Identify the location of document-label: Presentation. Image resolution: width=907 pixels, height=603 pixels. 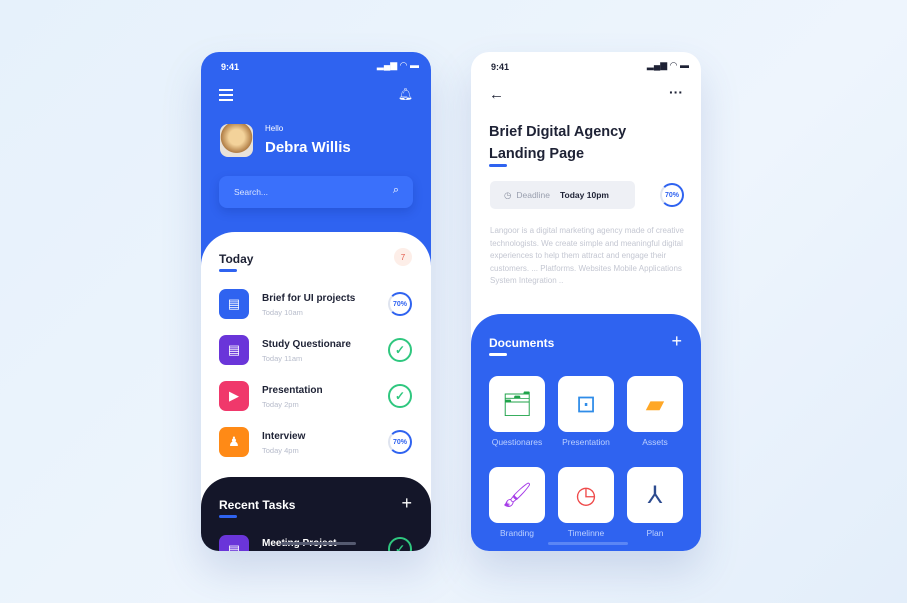
(586, 442).